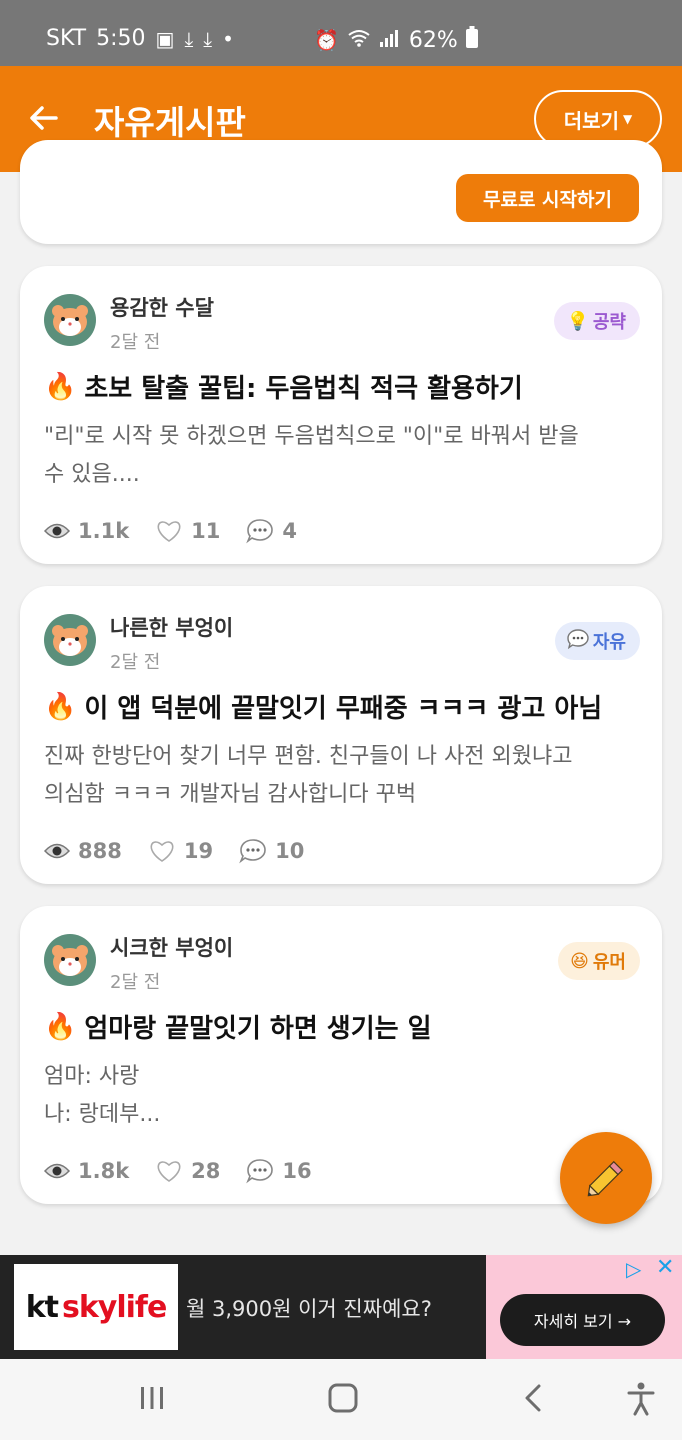  What do you see at coordinates (359, 40) in the screenshot?
I see `wifi-icon` at bounding box center [359, 40].